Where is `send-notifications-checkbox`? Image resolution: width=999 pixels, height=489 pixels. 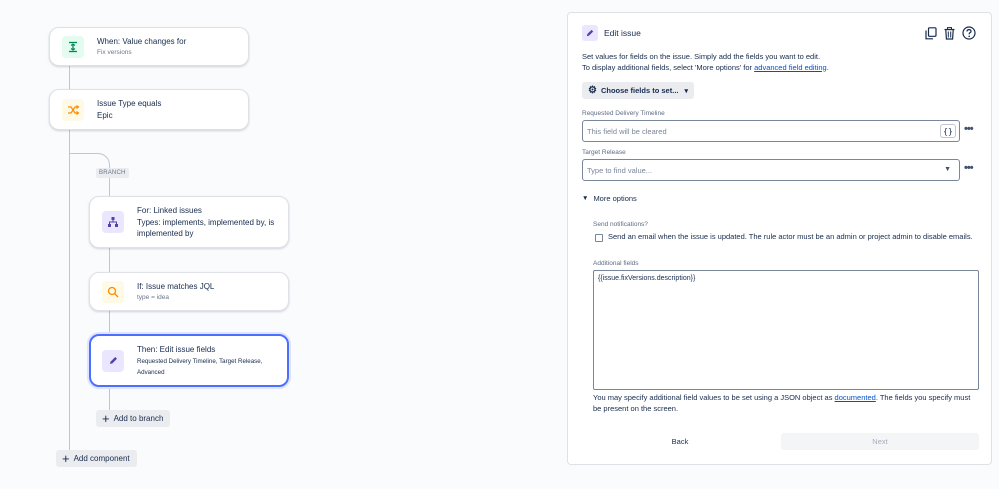 send-notifications-checkbox is located at coordinates (599, 238).